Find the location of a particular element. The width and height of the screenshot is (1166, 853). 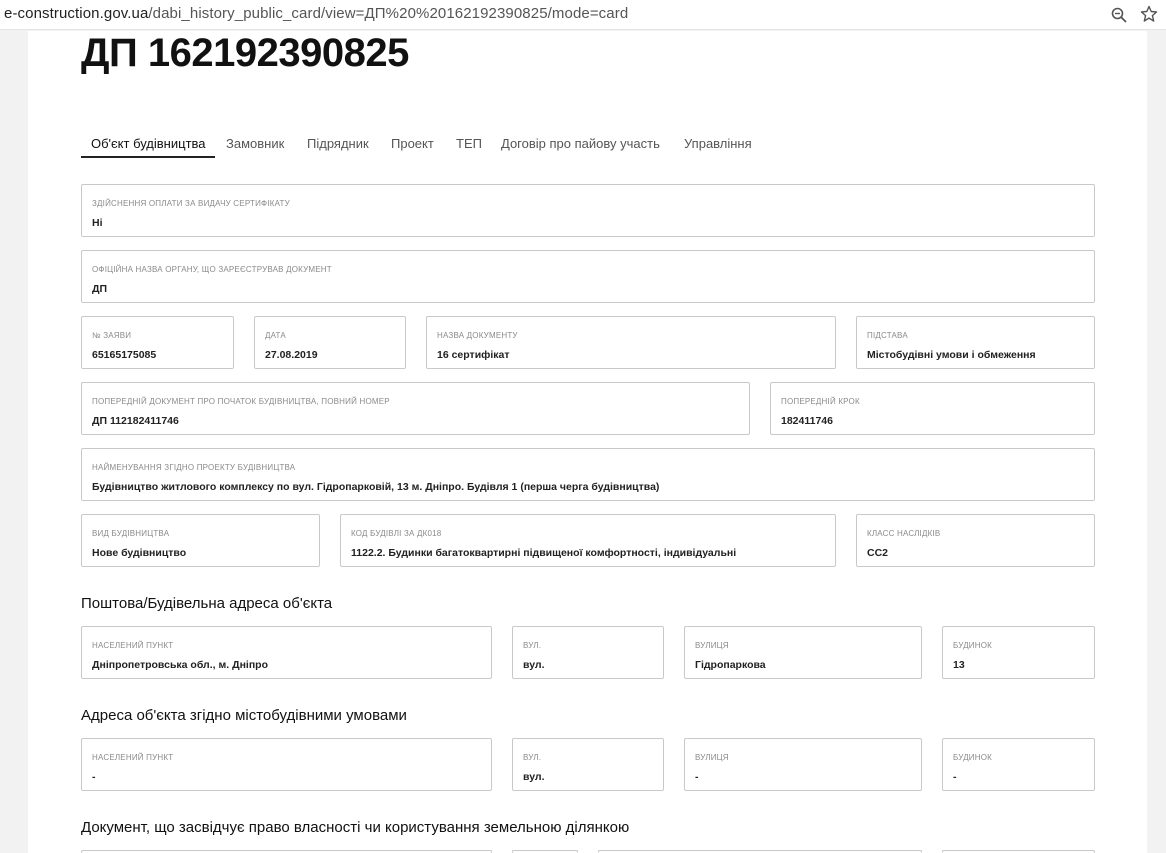

field-label: Код будівлі за ДК018 is located at coordinates (396, 533).